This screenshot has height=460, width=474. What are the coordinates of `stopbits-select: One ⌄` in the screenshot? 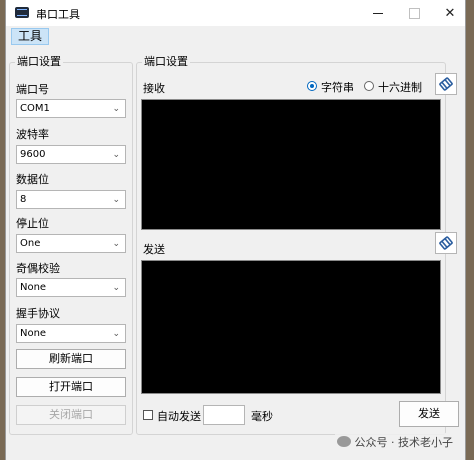 It's located at (71, 243).